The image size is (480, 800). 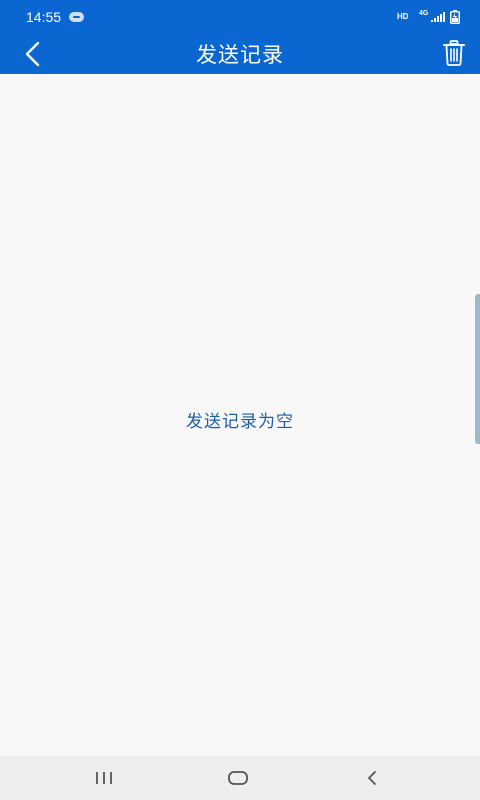 I want to click on delete-button, so click(x=454, y=53).